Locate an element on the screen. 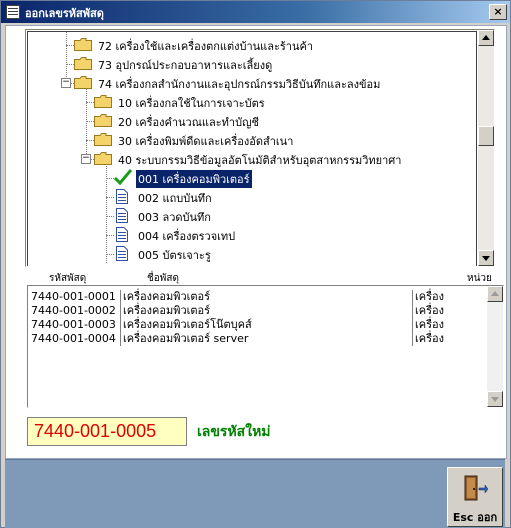  exit-button: Esc ออก is located at coordinates (475, 497).